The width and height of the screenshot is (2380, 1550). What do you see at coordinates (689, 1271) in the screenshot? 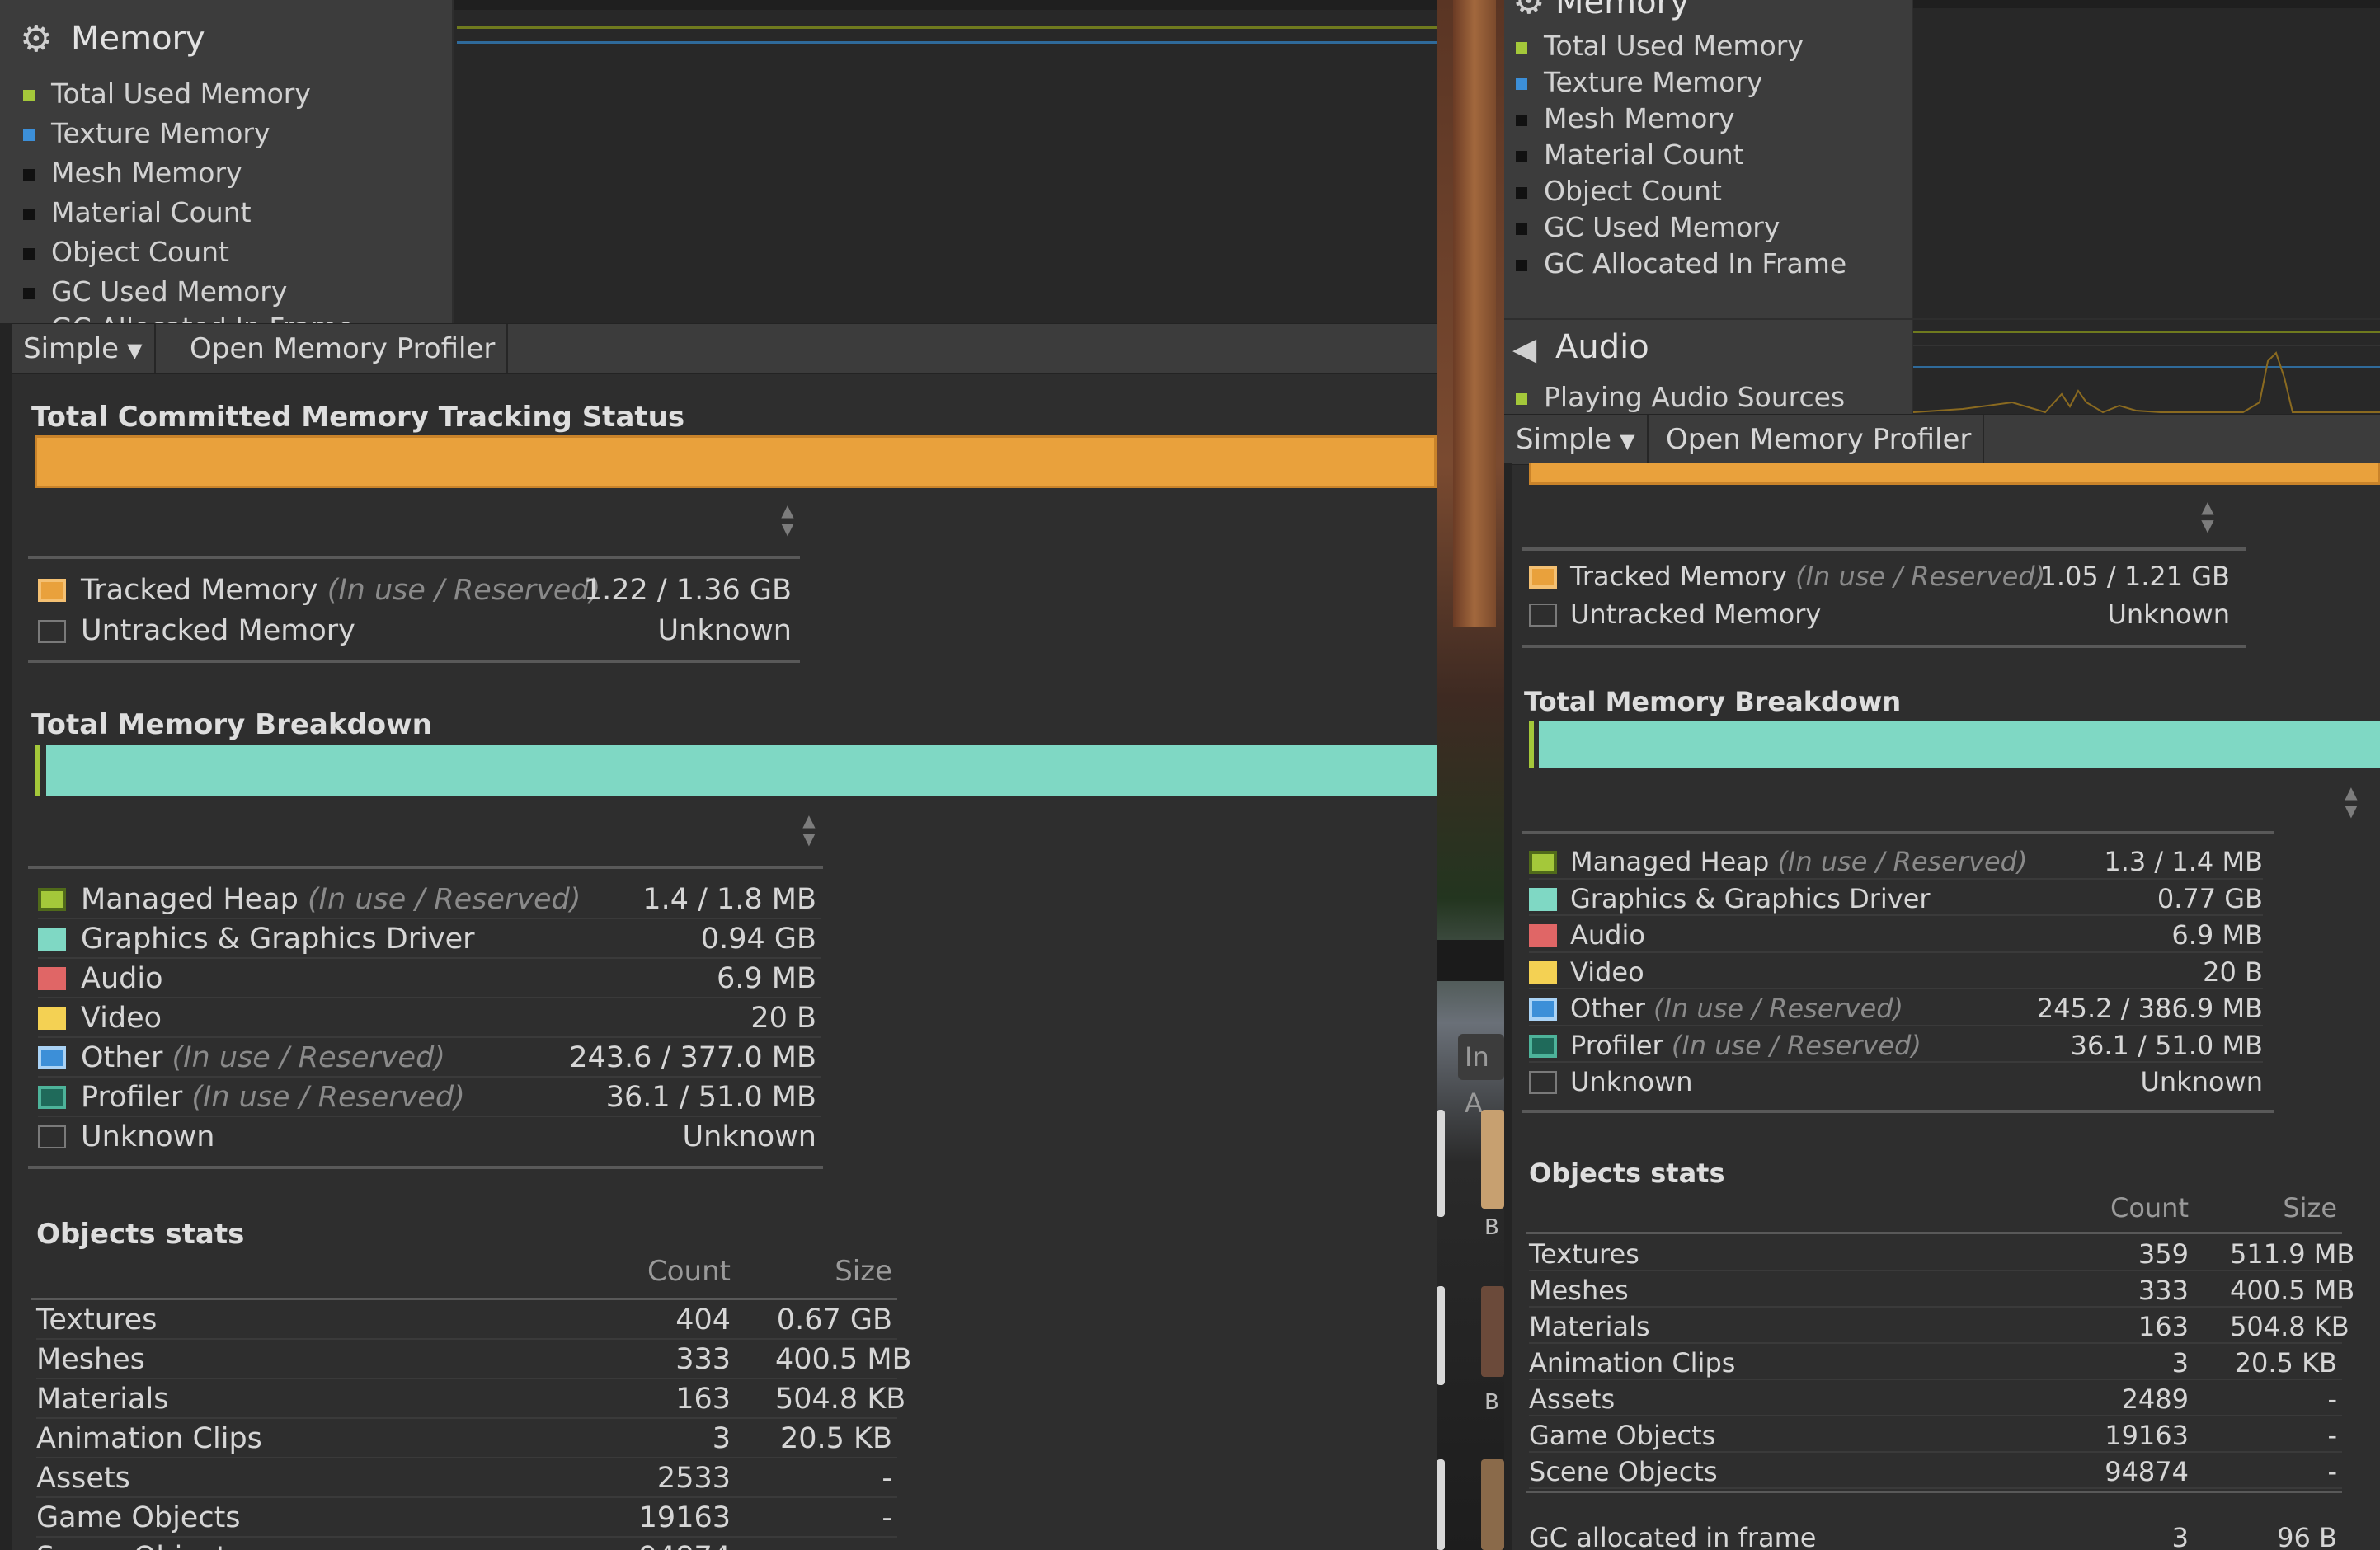
I see `count-column-header: Count` at bounding box center [689, 1271].